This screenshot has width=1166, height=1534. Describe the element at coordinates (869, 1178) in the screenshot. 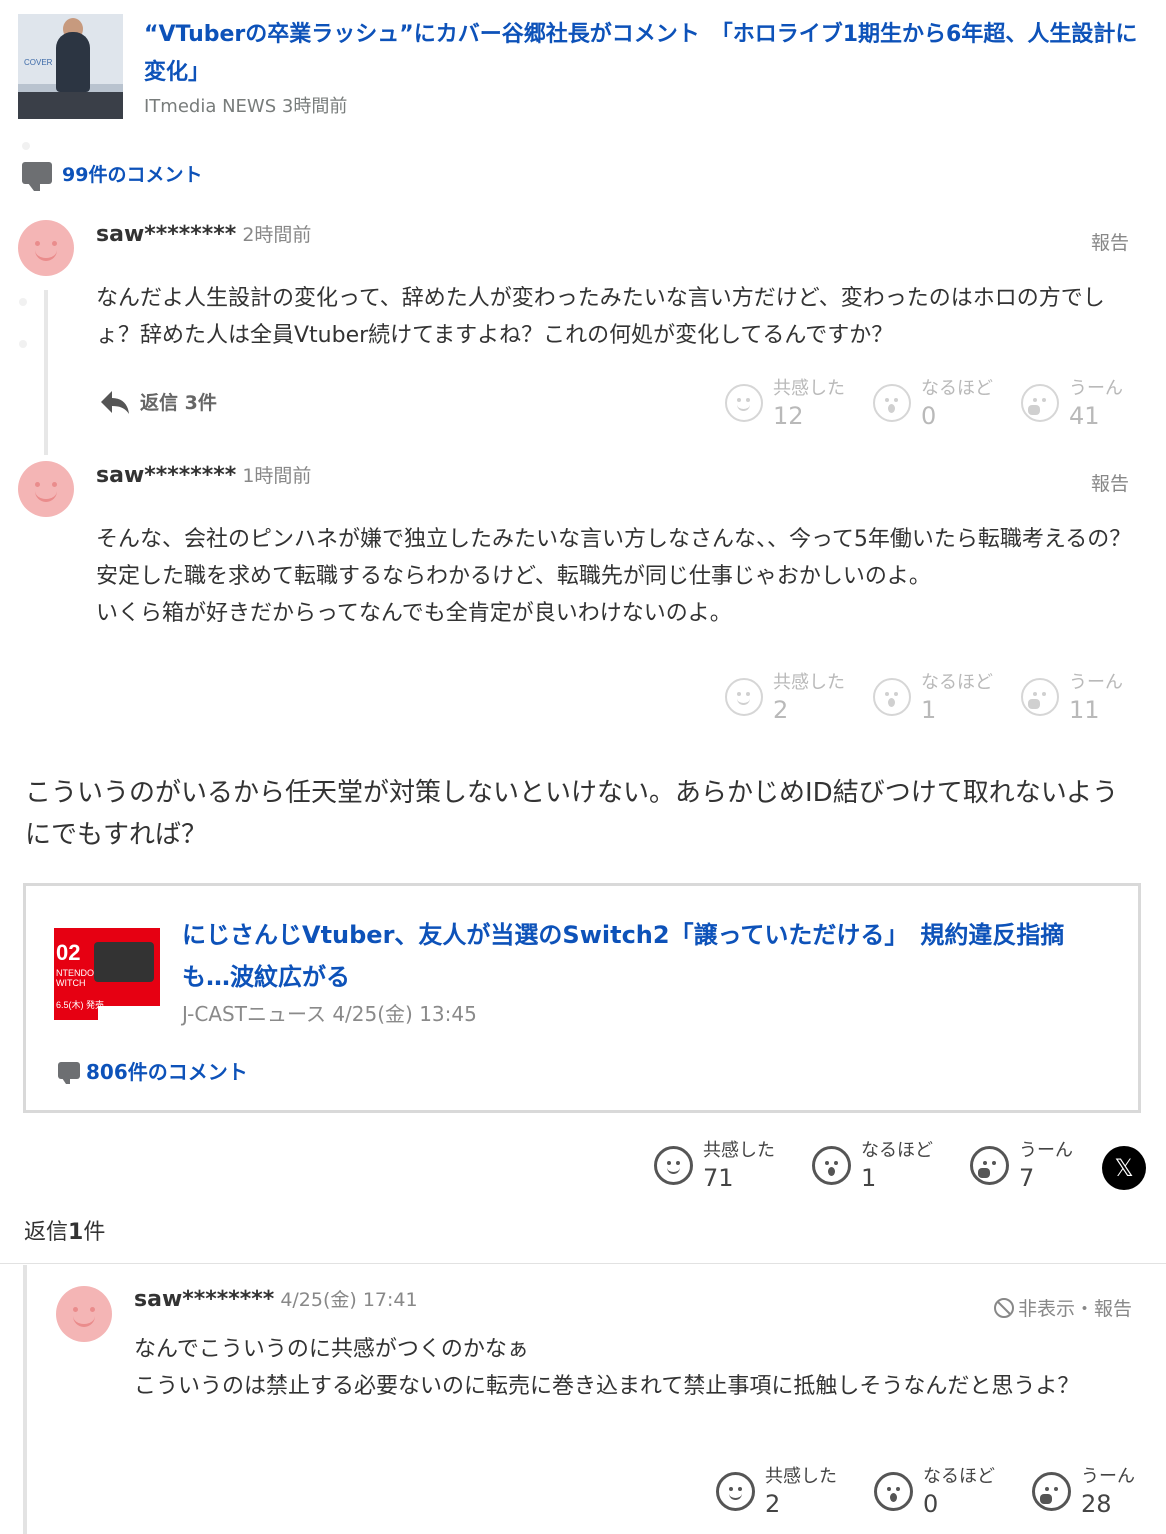

I see `reaction-count: 1` at that location.